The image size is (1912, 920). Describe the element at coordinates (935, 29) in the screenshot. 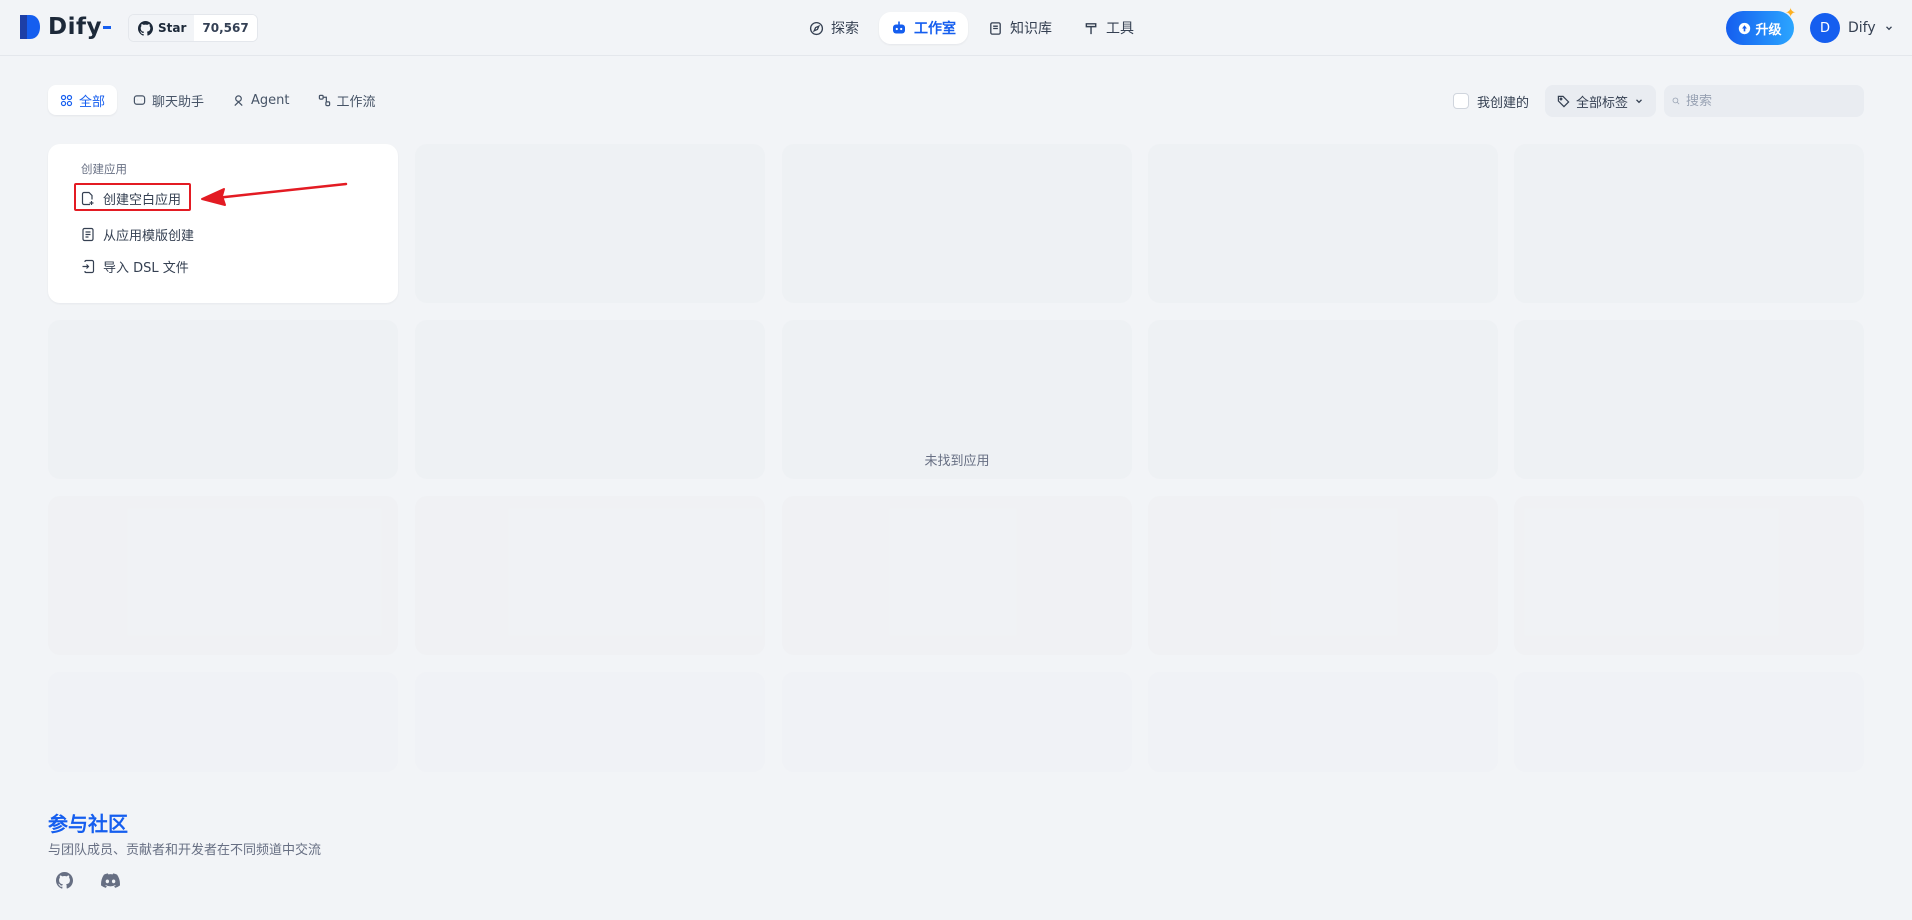

I see `nav-studio-label: 工作室` at that location.